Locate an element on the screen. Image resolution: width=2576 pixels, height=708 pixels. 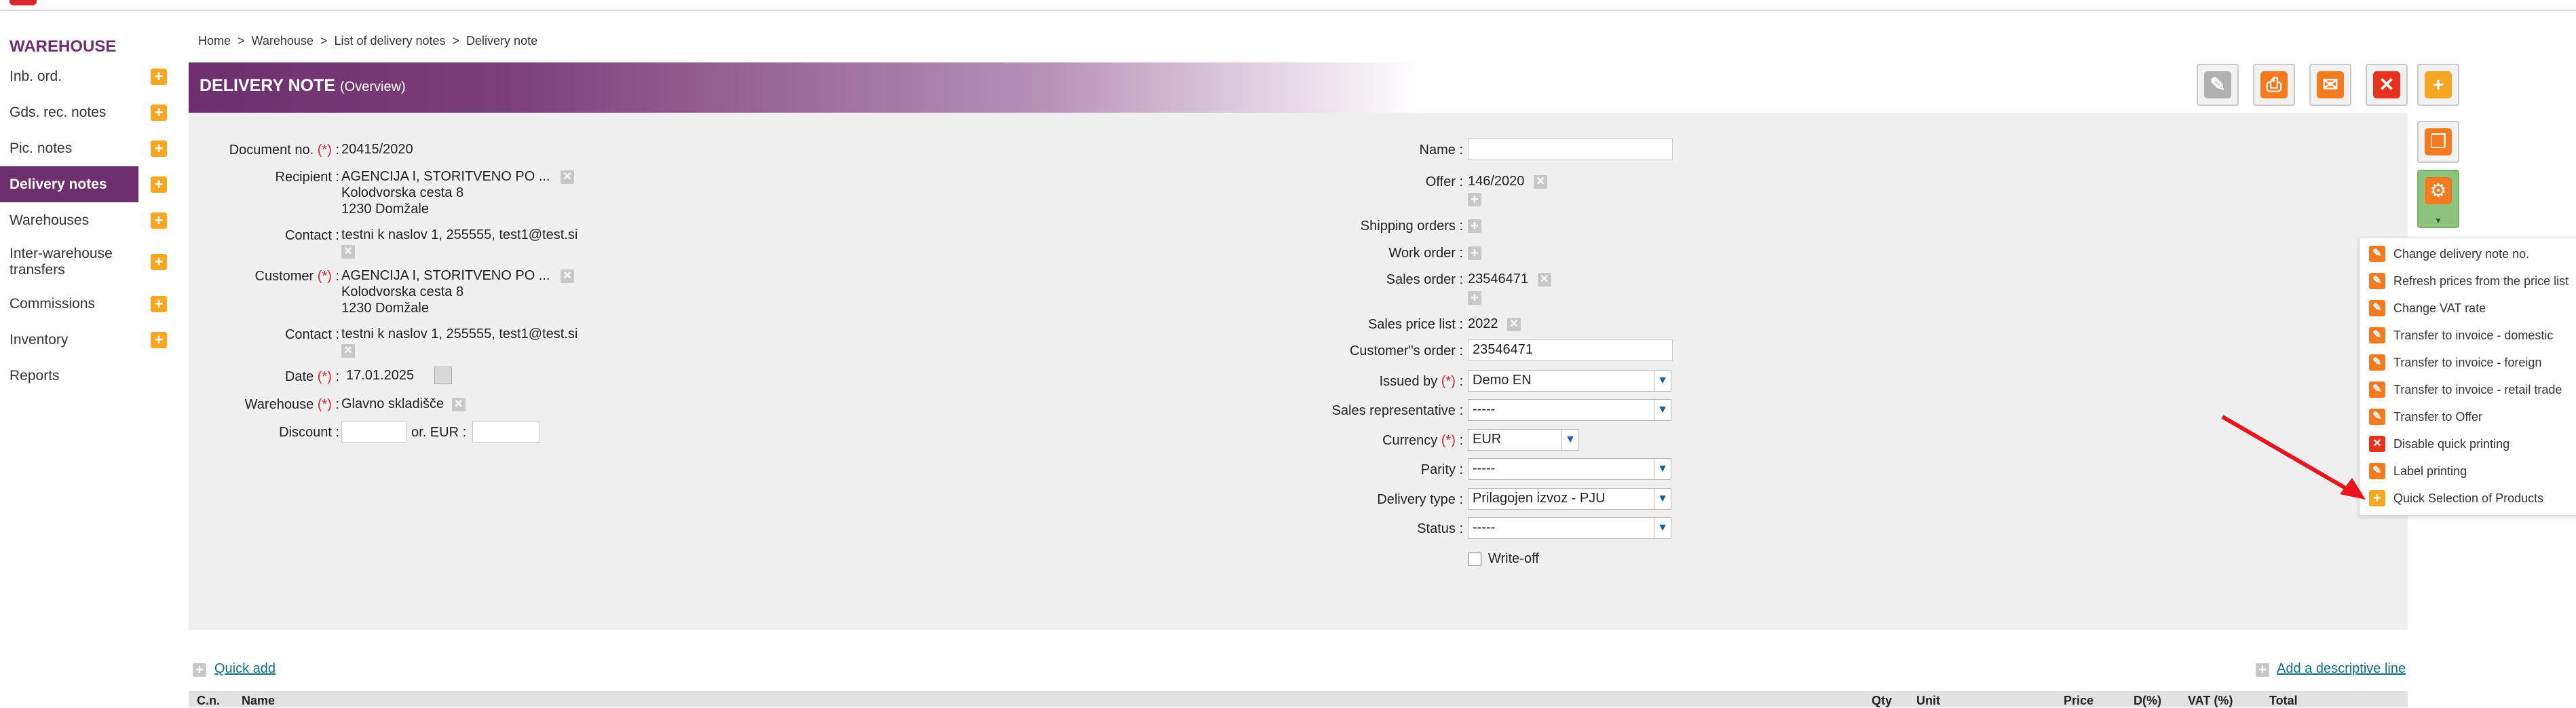
offer-text: 146/2020 is located at coordinates (1496, 181).